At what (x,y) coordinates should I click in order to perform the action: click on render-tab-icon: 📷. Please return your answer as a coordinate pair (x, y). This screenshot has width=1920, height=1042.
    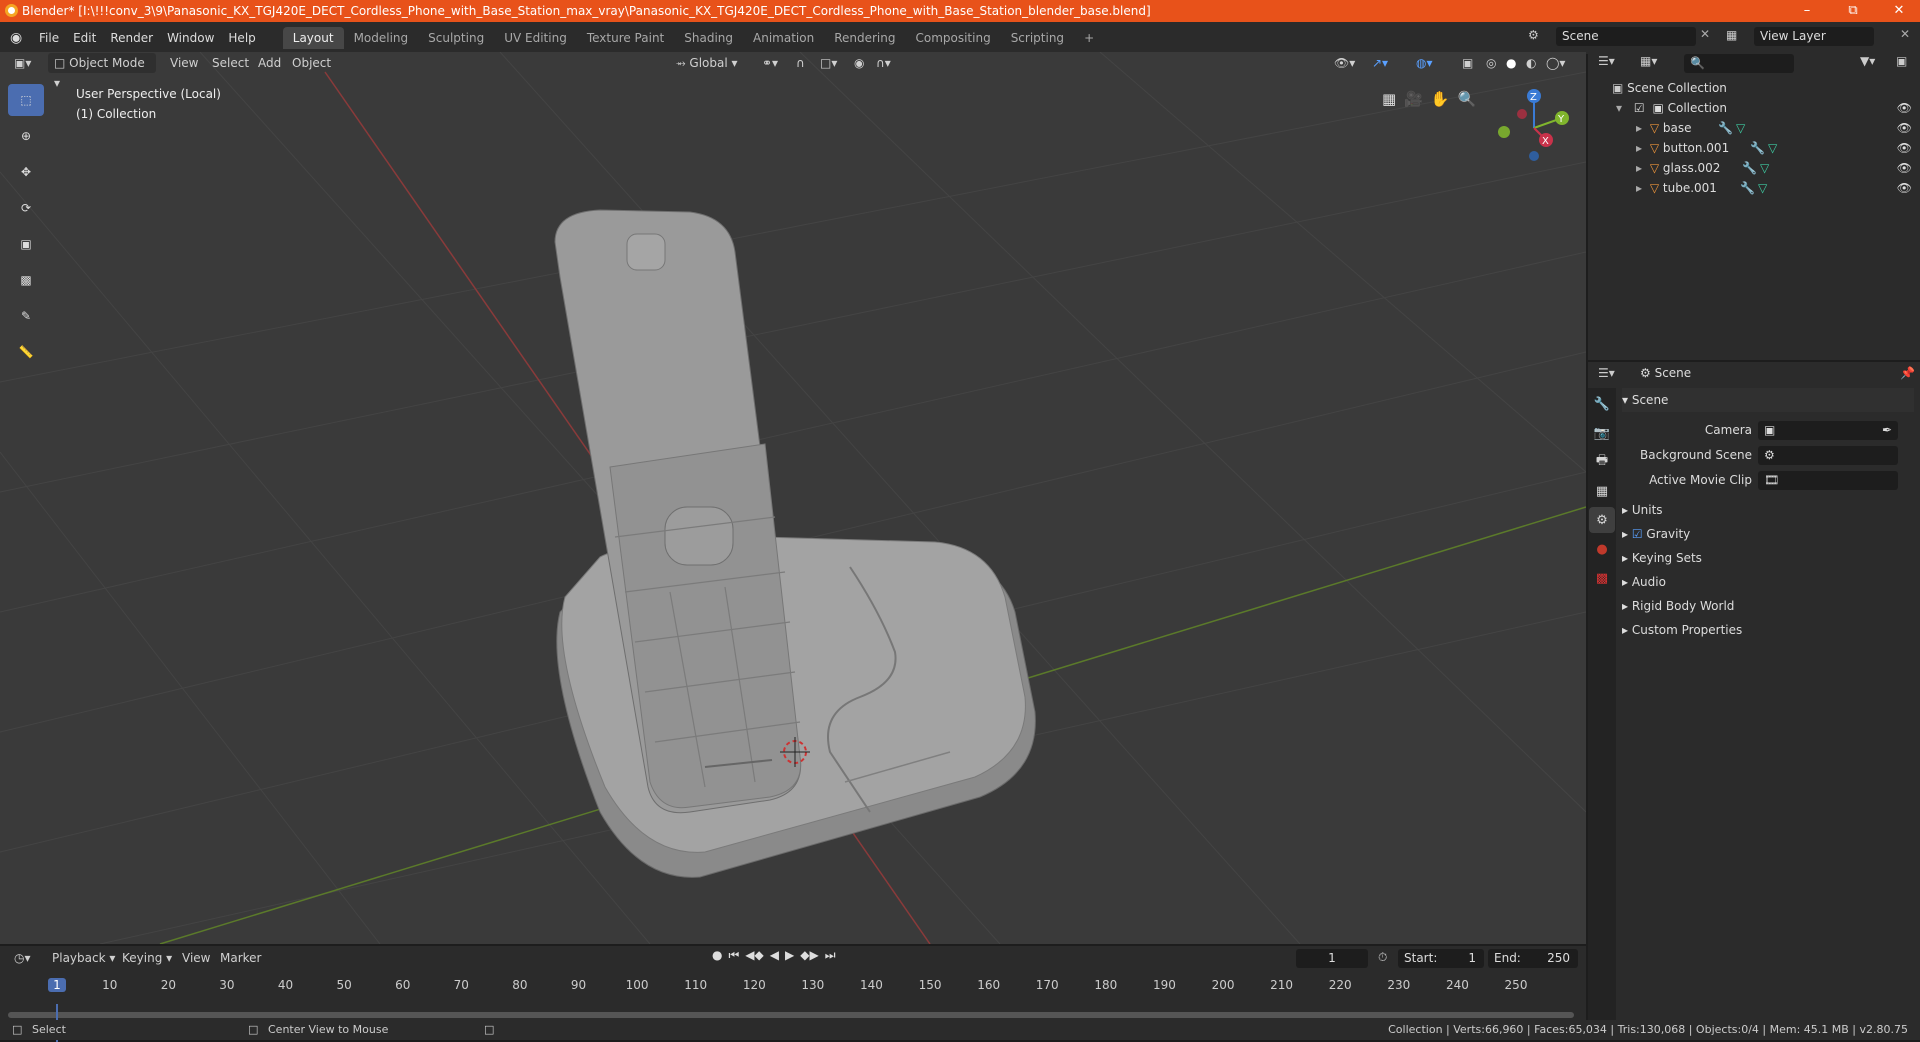
    Looking at the image, I should click on (1602, 433).